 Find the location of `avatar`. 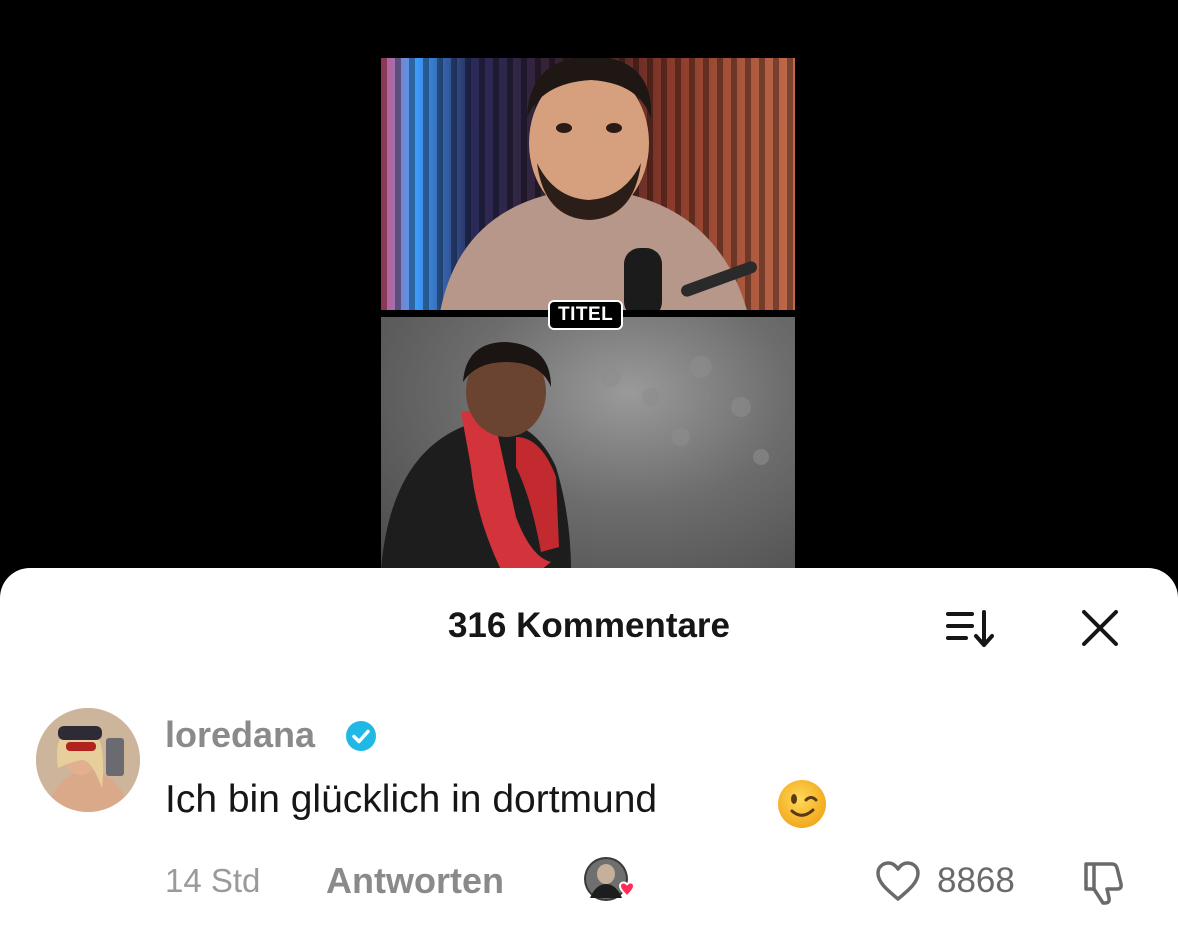

avatar is located at coordinates (88, 760).